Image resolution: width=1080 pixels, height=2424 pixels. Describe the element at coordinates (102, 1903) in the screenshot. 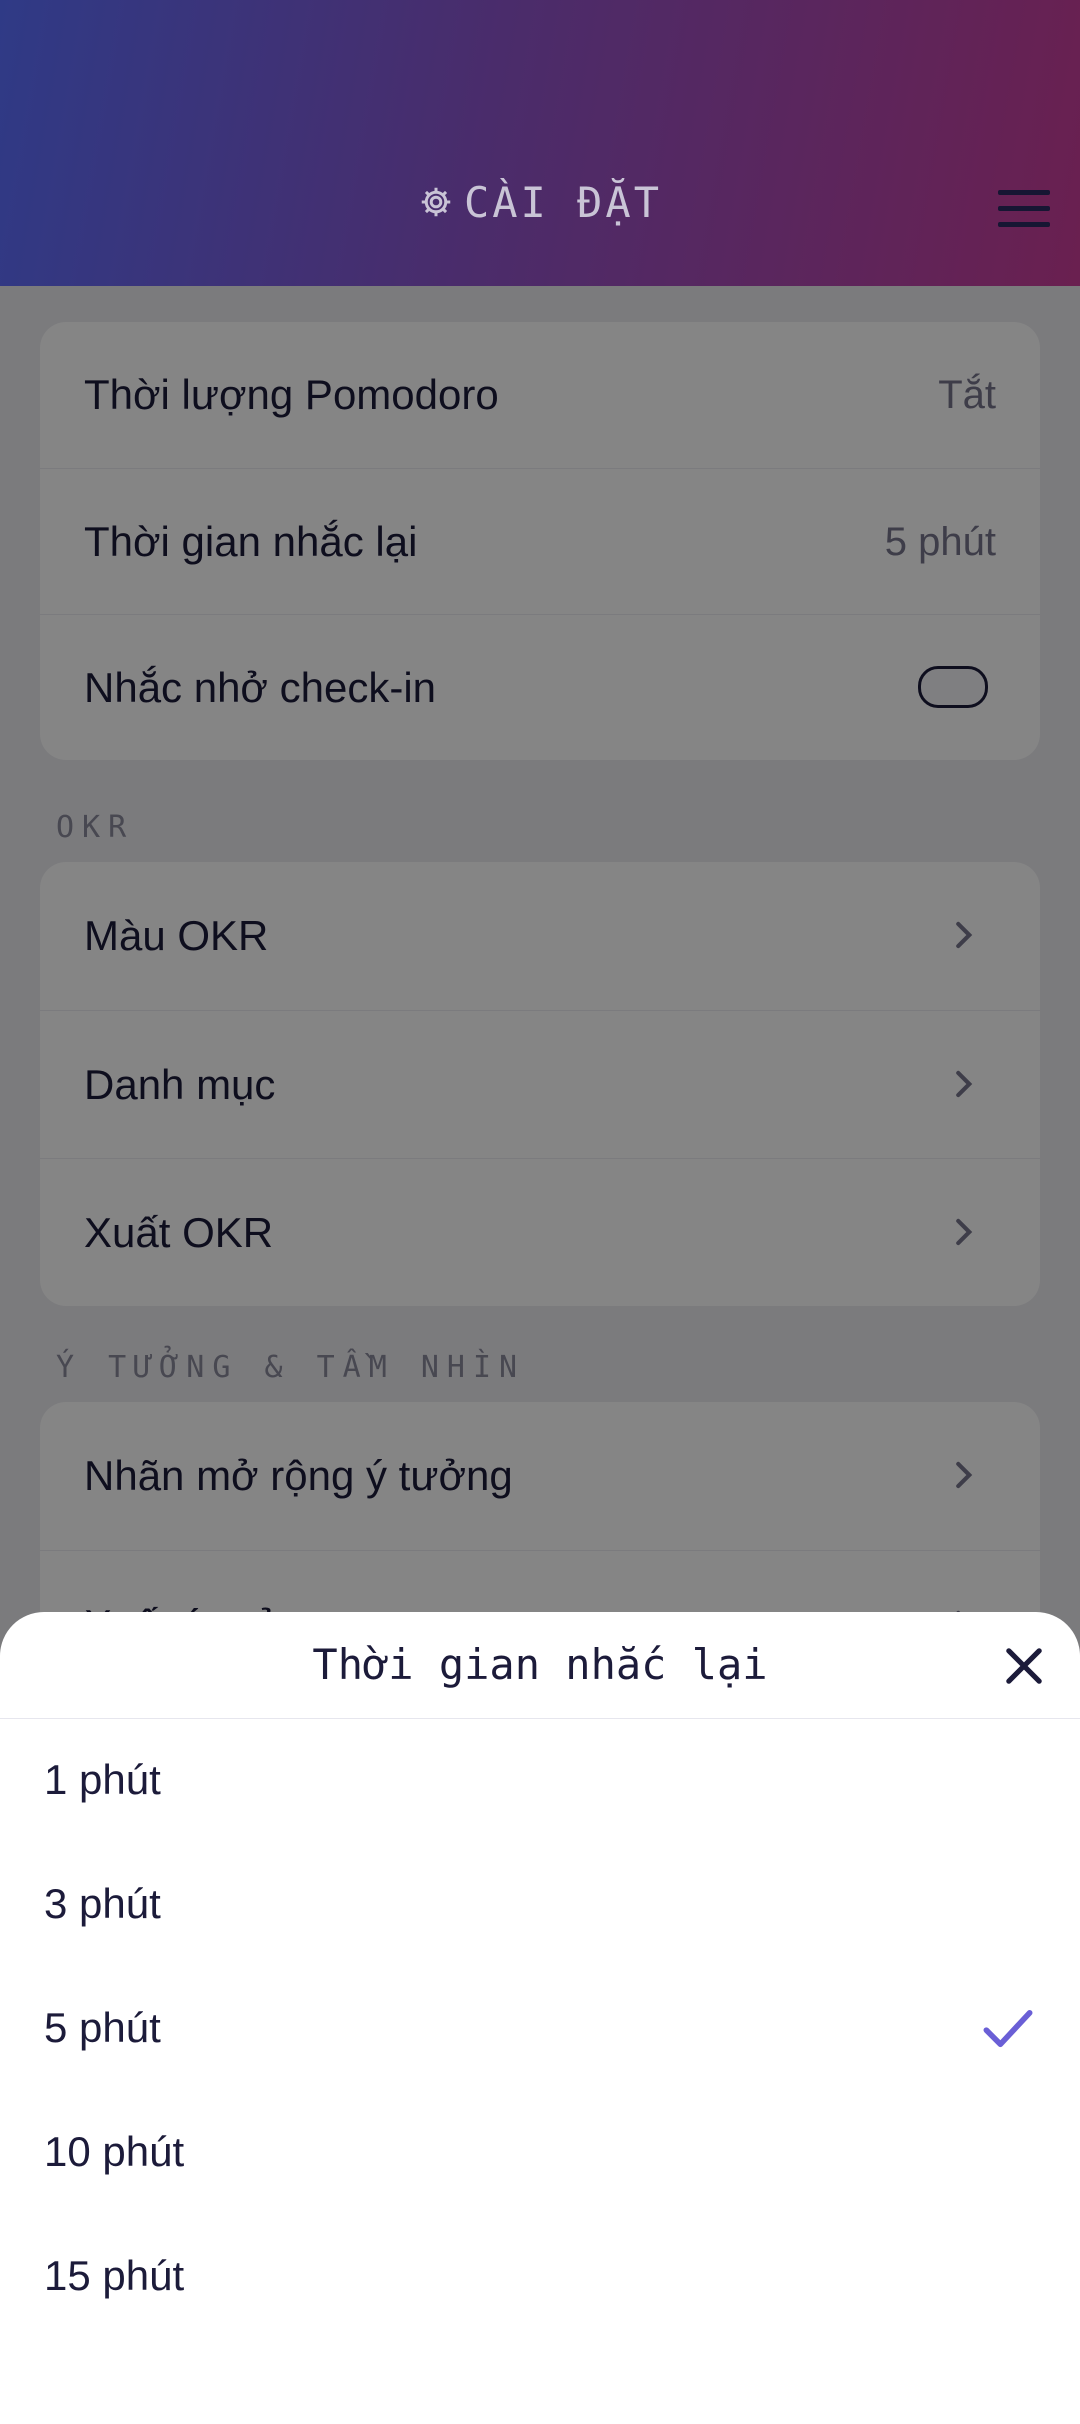

I see `option-label: 3 phút` at that location.